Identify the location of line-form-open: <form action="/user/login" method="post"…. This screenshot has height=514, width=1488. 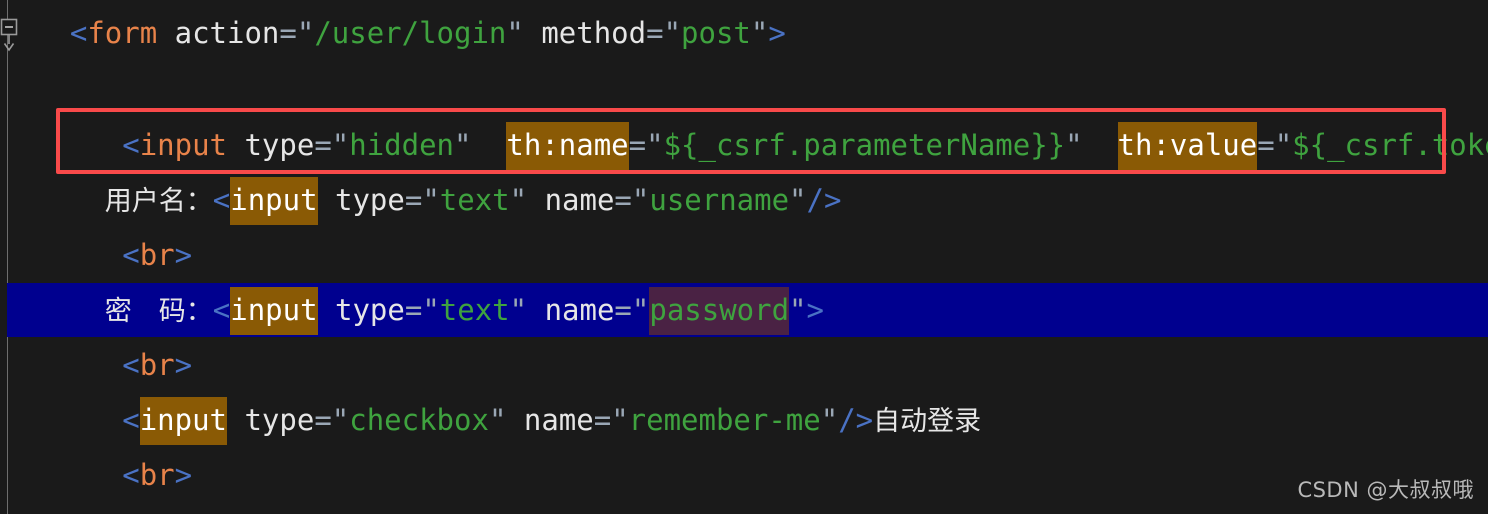
(744, 33).